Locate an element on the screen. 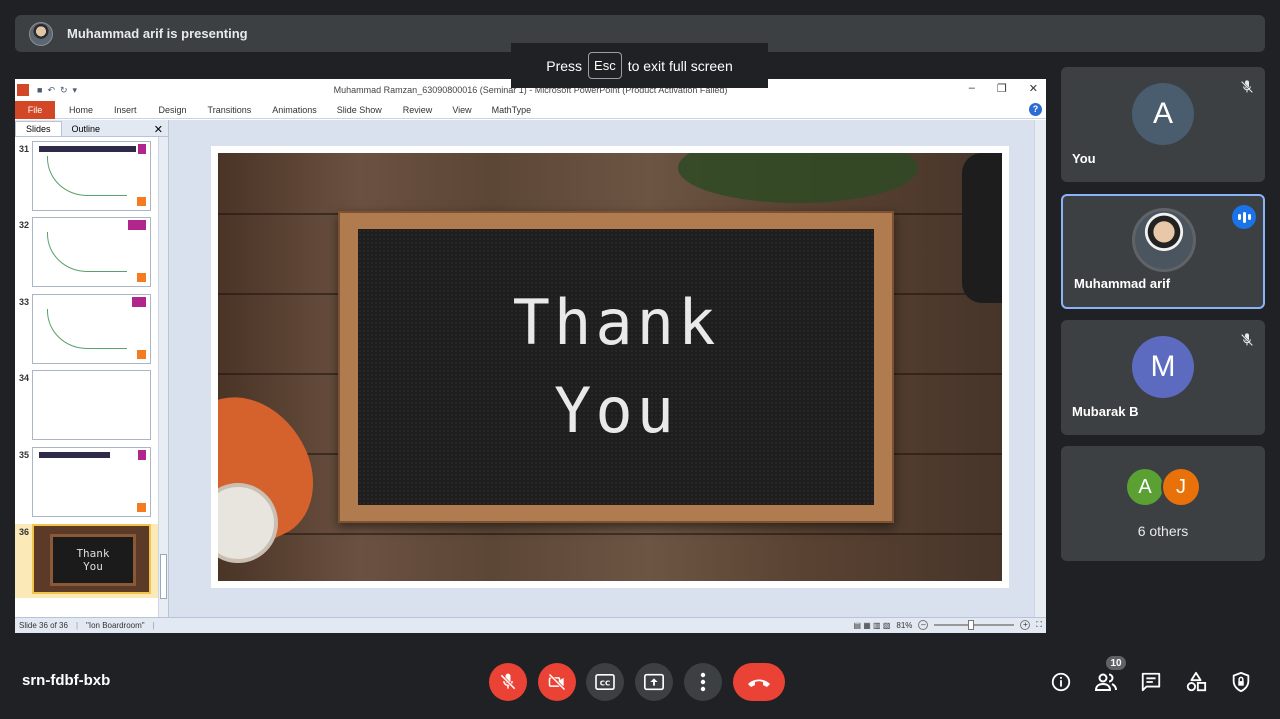  activities-button is located at coordinates (1196, 682).